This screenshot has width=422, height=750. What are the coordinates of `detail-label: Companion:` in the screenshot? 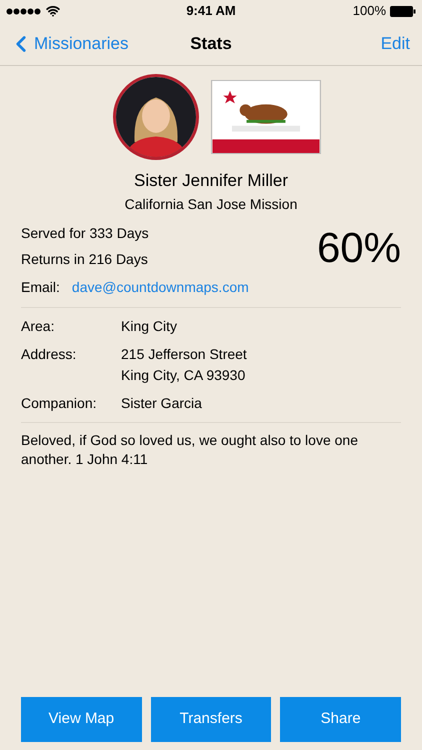 It's located at (59, 403).